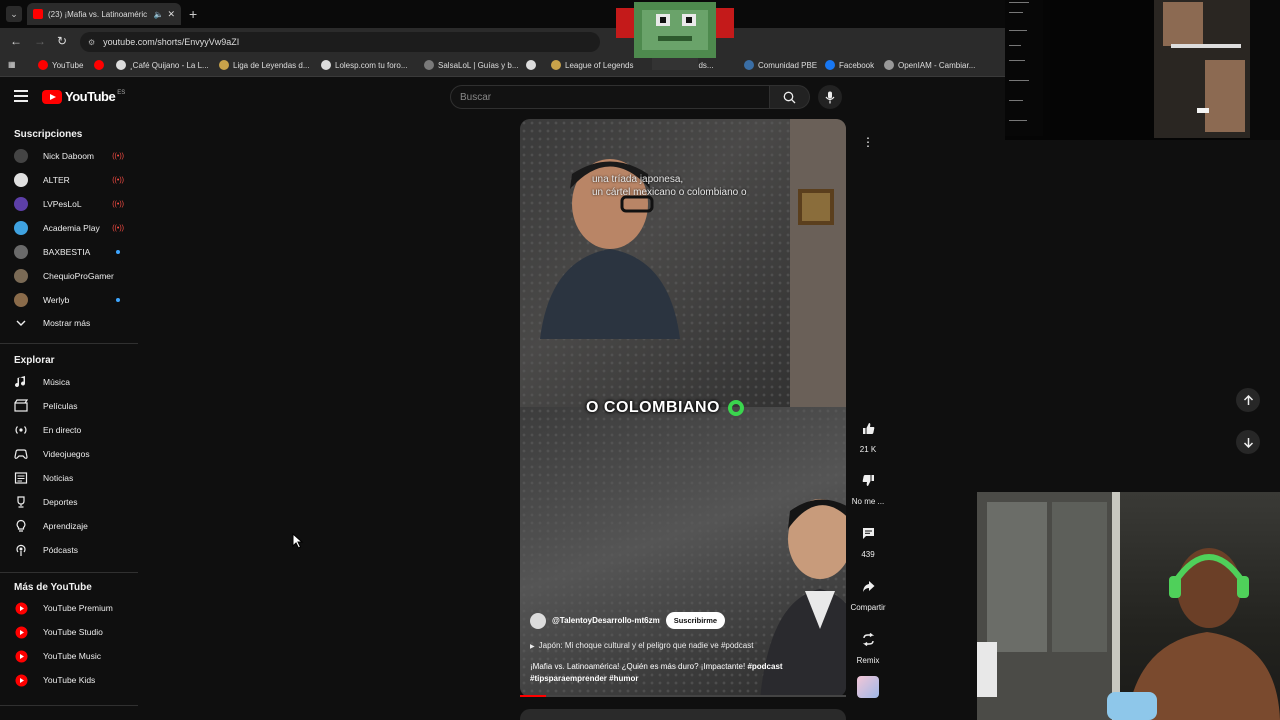 This screenshot has width=1280, height=720. I want to click on sidebar-subscription-item: ChequioProGamer, so click(70, 276).